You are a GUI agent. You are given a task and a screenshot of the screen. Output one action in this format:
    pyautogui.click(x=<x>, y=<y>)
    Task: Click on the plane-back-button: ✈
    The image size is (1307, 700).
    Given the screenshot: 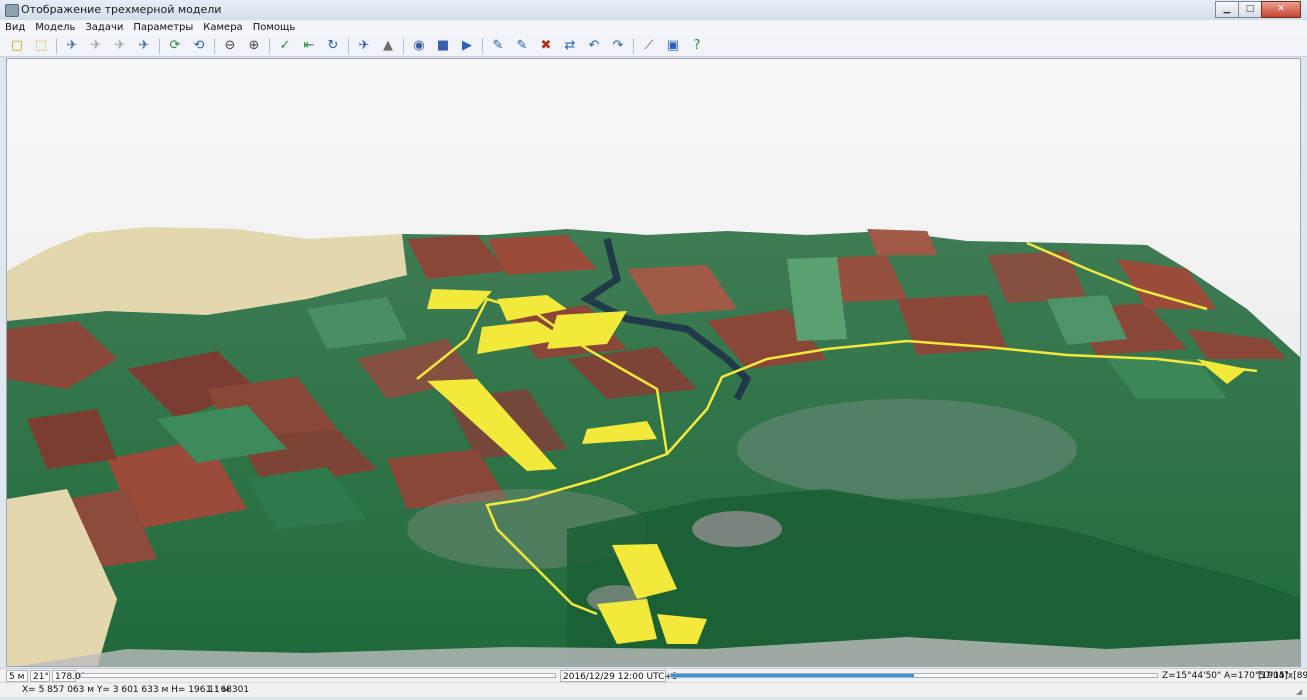 What is the action you would take?
    pyautogui.click(x=120, y=46)
    